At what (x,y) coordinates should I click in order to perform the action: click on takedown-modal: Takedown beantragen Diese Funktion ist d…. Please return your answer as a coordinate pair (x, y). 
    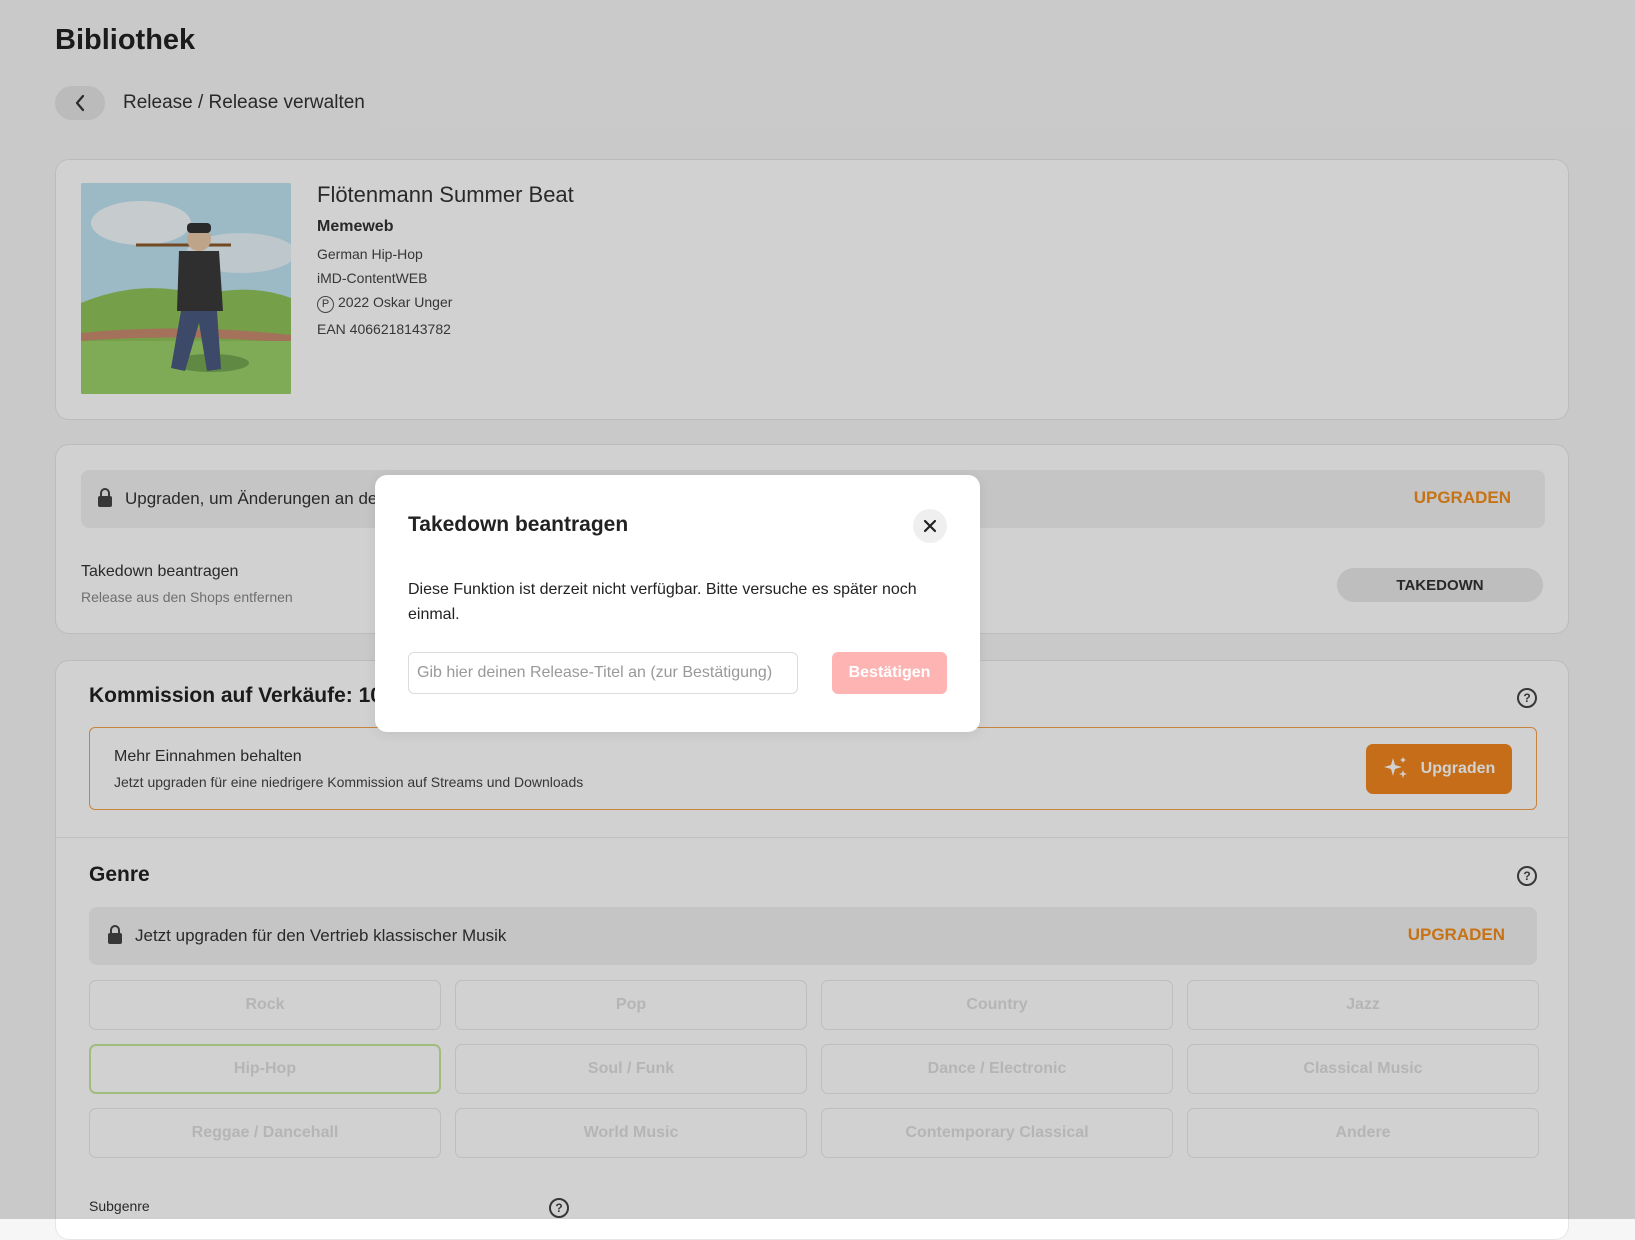
    Looking at the image, I should click on (677, 603).